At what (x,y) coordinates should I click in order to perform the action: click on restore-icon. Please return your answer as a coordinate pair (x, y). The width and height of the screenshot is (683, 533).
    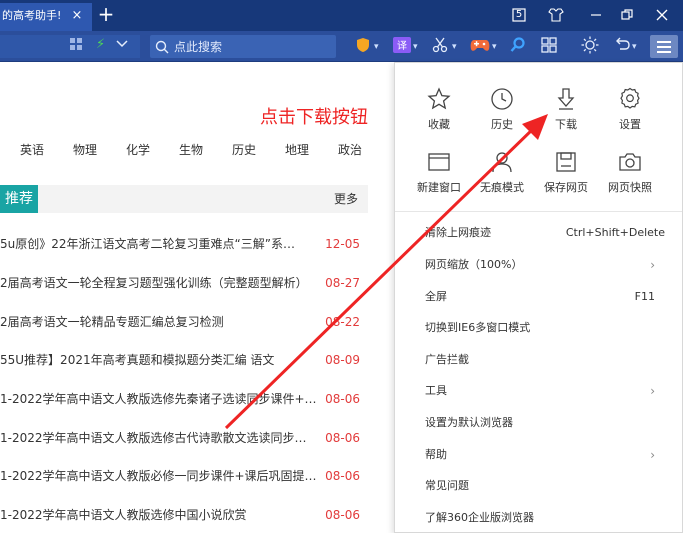
    Looking at the image, I should click on (627, 15).